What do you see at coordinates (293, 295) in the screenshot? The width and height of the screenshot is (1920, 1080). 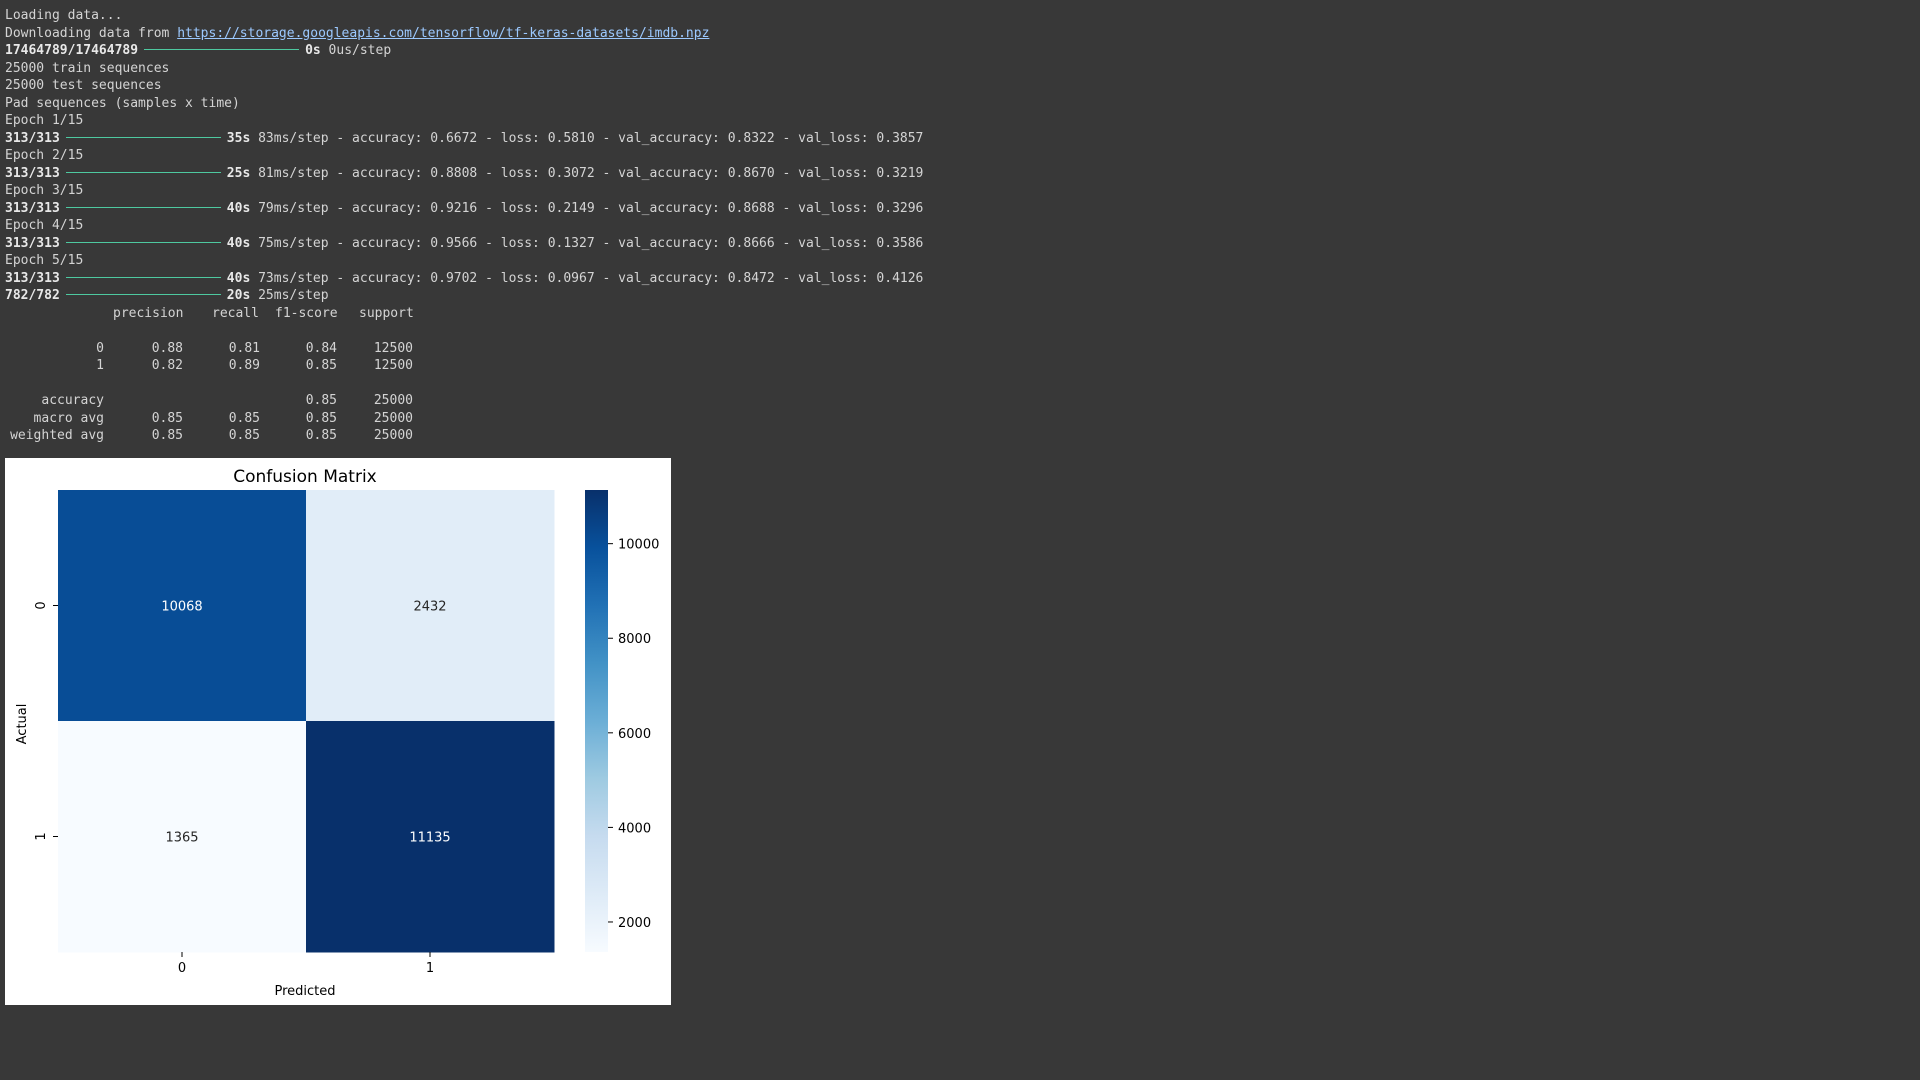 I see `predict-rate: 25ms/step` at bounding box center [293, 295].